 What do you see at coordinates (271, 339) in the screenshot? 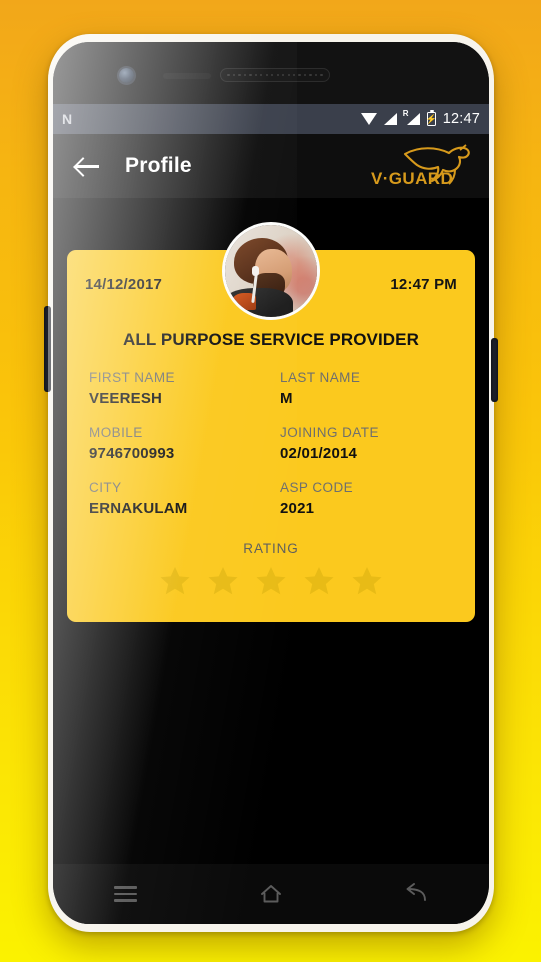
I see `card-title: ALL PURPOSE SERVICE PROVIDER` at bounding box center [271, 339].